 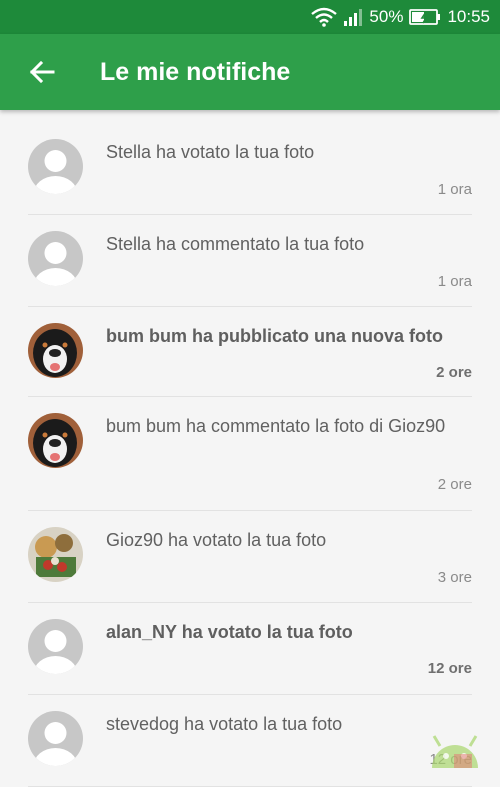 I want to click on back-button, so click(x=42, y=72).